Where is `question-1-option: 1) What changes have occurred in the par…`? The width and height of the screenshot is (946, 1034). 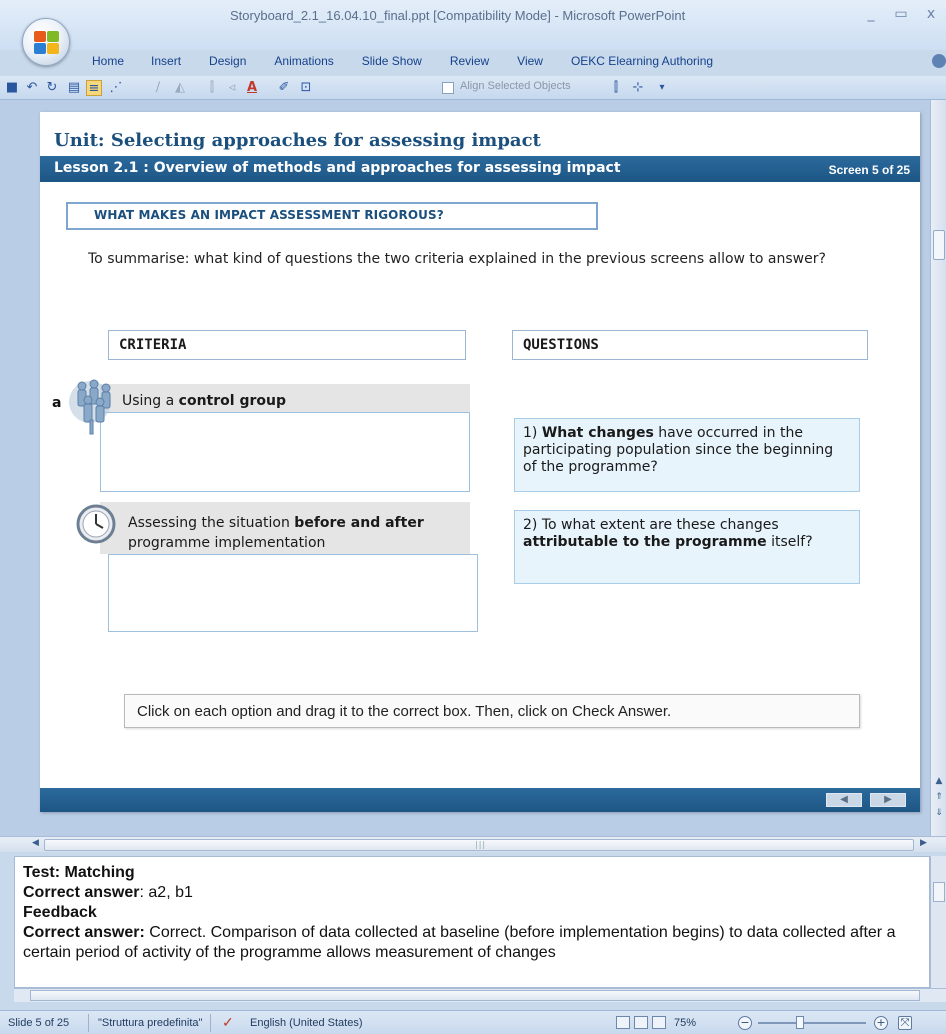
question-1-option: 1) What changes have occurred in the par… is located at coordinates (687, 455).